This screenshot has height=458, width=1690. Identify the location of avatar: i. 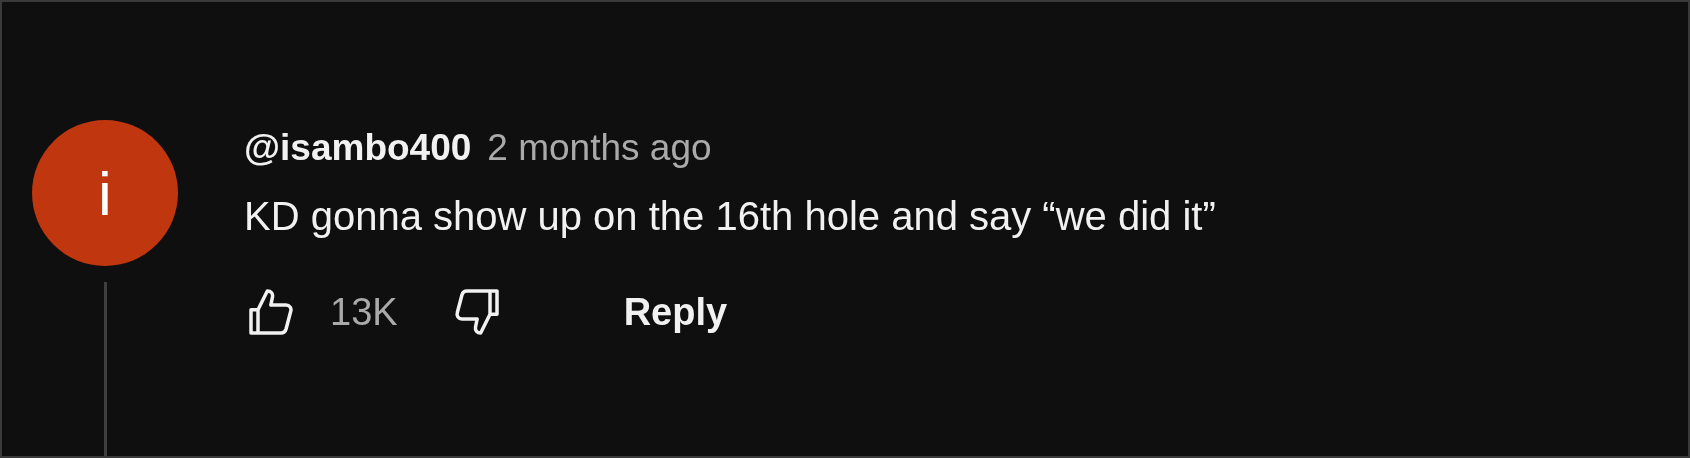
(105, 193).